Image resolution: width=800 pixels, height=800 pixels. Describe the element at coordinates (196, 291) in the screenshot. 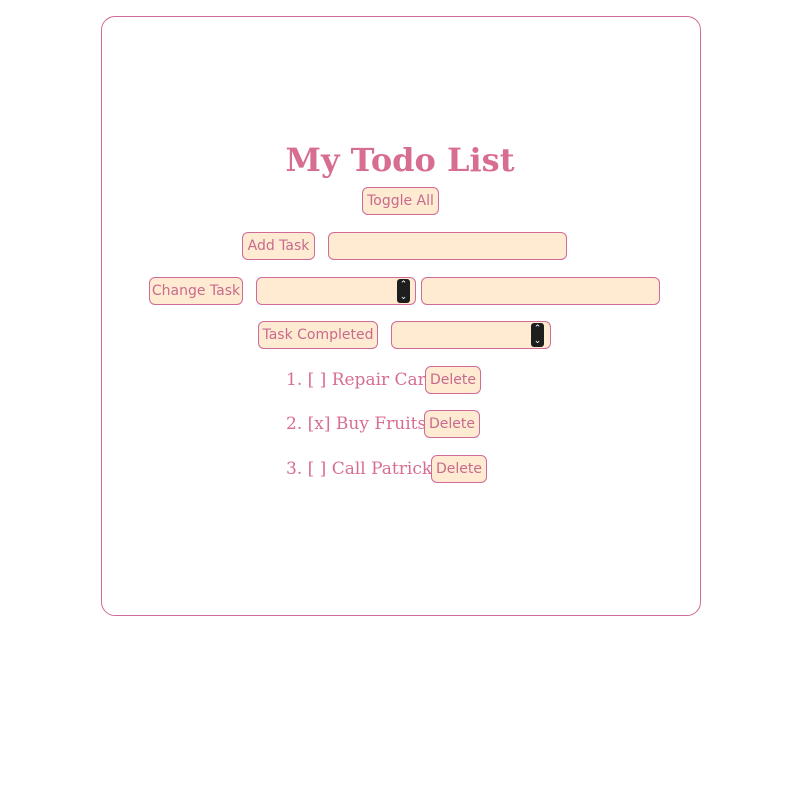

I see `change-task-button: Change Task` at that location.